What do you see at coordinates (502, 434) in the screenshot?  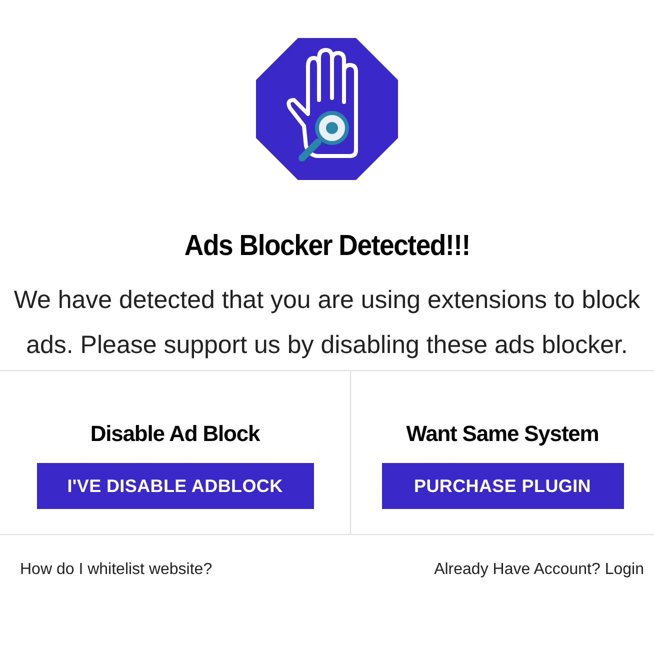 I see `option-heading: Want Same System` at bounding box center [502, 434].